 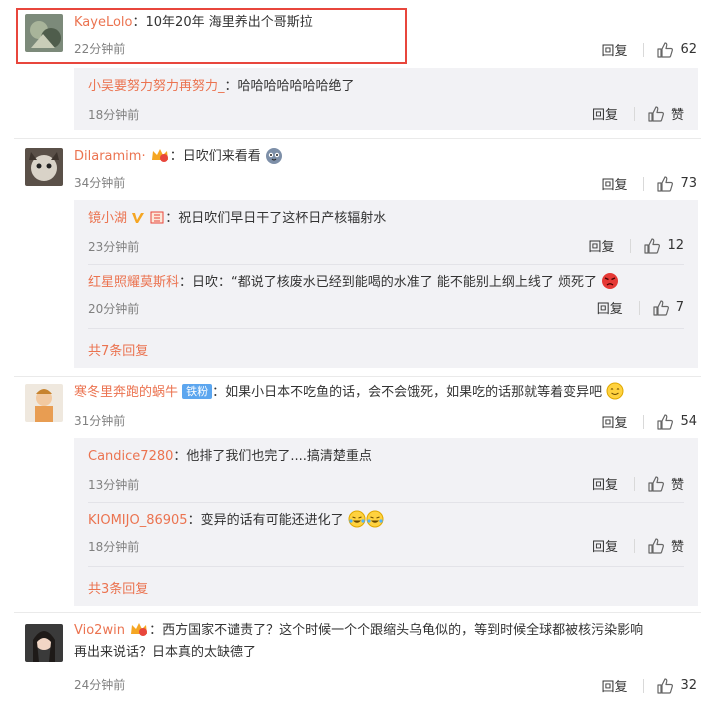 What do you see at coordinates (407, 392) in the screenshot?
I see `comment-body: ：如果小日本不吃鱼的话，会不会饿死，如果吃的话那就等着变异吧` at bounding box center [407, 392].